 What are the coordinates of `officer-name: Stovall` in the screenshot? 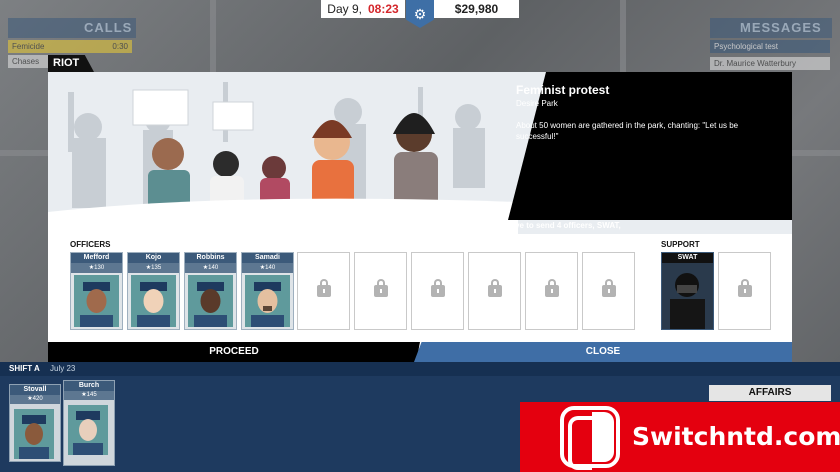 It's located at (35, 390).